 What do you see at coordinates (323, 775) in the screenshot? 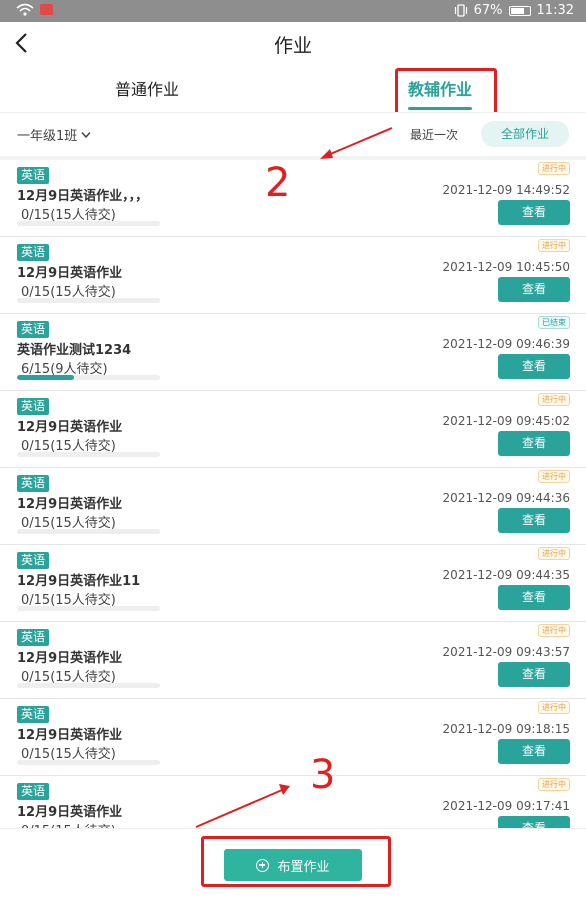
I see `annotation-number-3: 3` at bounding box center [323, 775].